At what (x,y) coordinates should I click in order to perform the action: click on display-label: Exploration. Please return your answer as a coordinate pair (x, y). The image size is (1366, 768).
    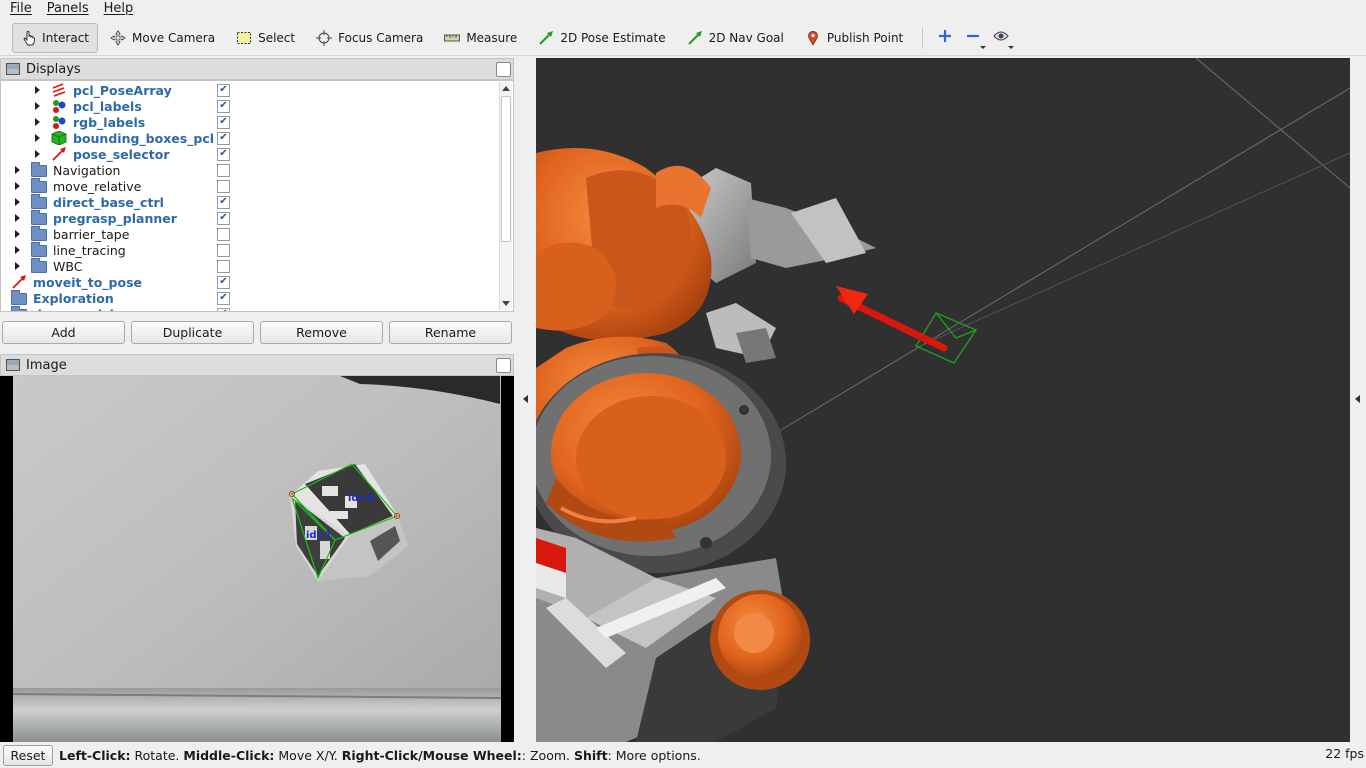
    Looking at the image, I should click on (73, 298).